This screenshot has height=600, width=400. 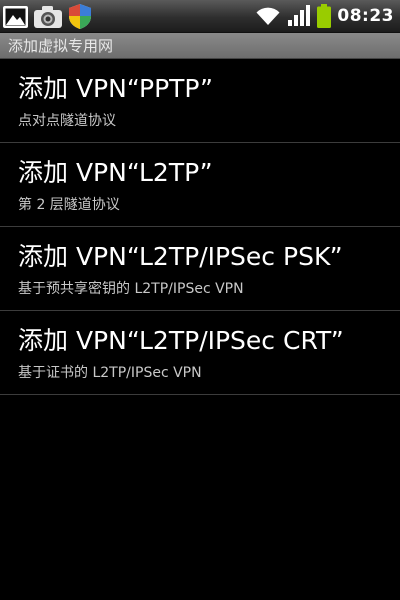 I want to click on option-summary: 基于证书的 L2TP/IPSec VPN, so click(x=110, y=373).